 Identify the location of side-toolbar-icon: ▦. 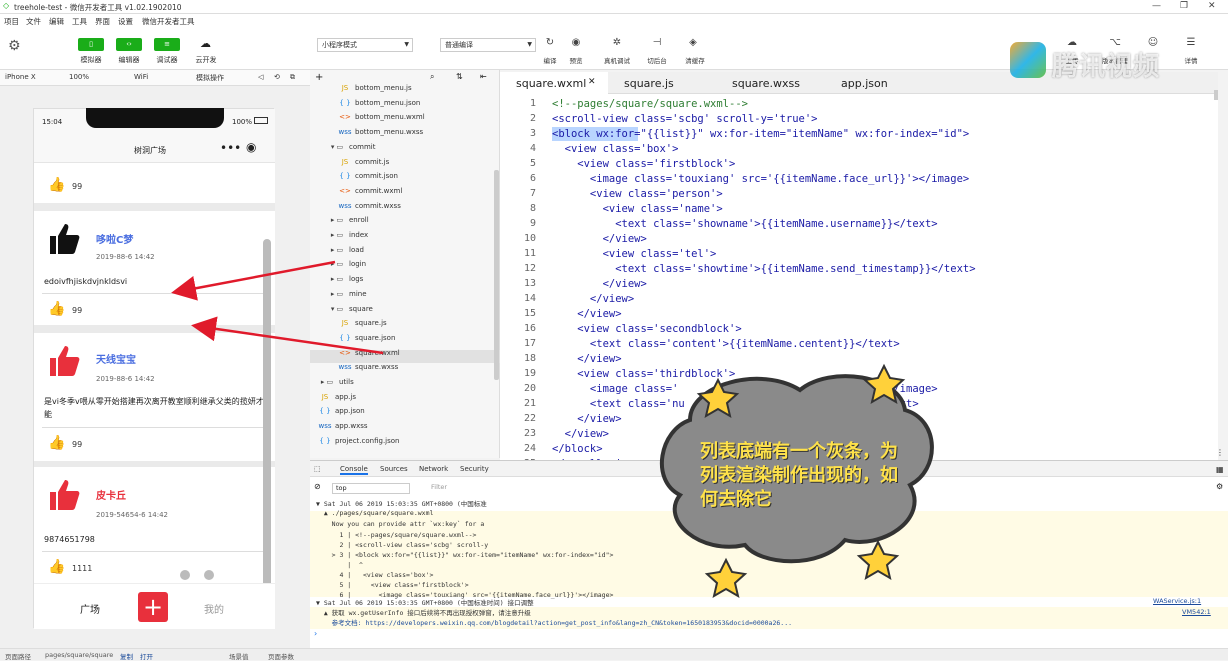
(1220, 469).